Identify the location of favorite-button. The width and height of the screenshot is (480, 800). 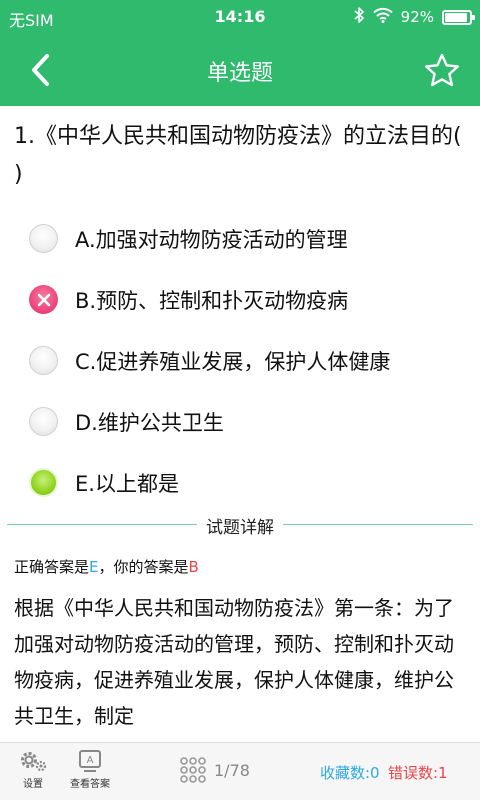
(442, 70).